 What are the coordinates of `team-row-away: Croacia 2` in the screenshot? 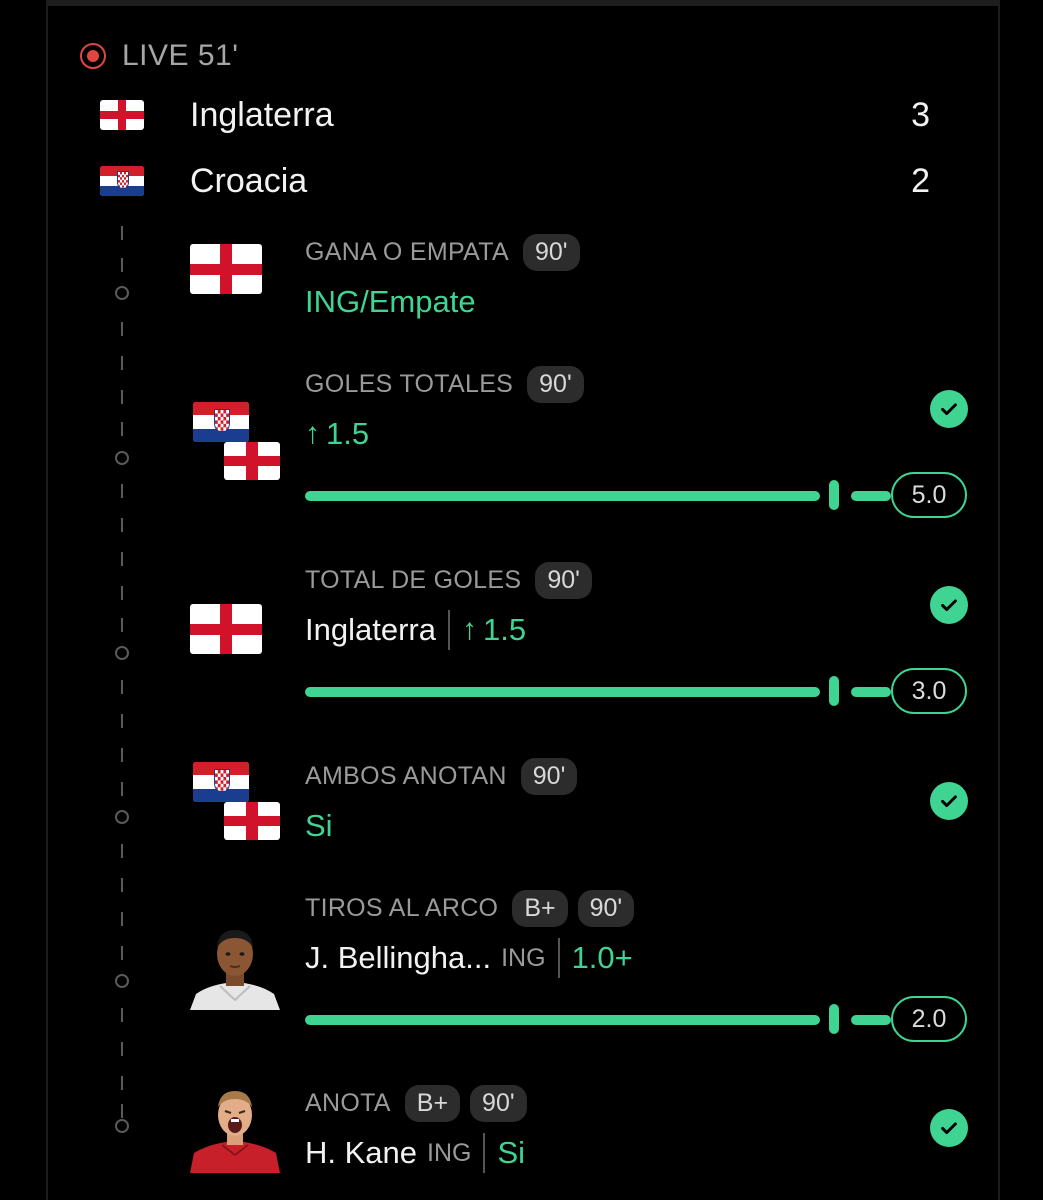 It's located at (520, 181).